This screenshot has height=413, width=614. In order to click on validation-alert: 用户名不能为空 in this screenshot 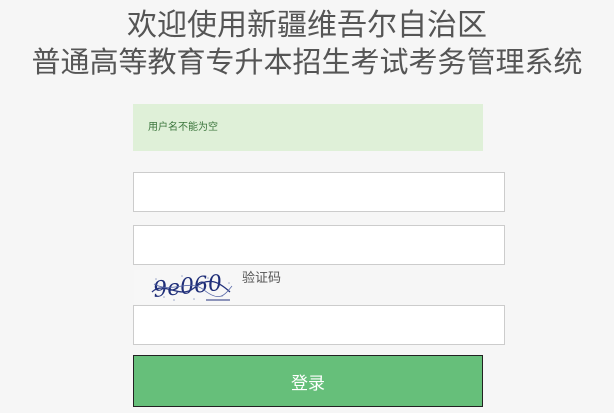, I will do `click(308, 127)`.